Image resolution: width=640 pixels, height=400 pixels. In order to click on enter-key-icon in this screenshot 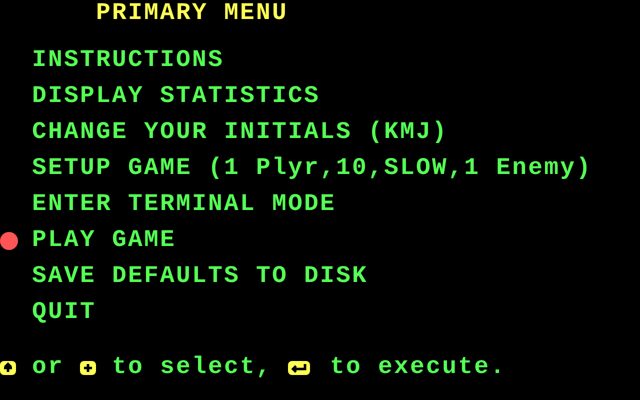, I will do `click(299, 368)`.